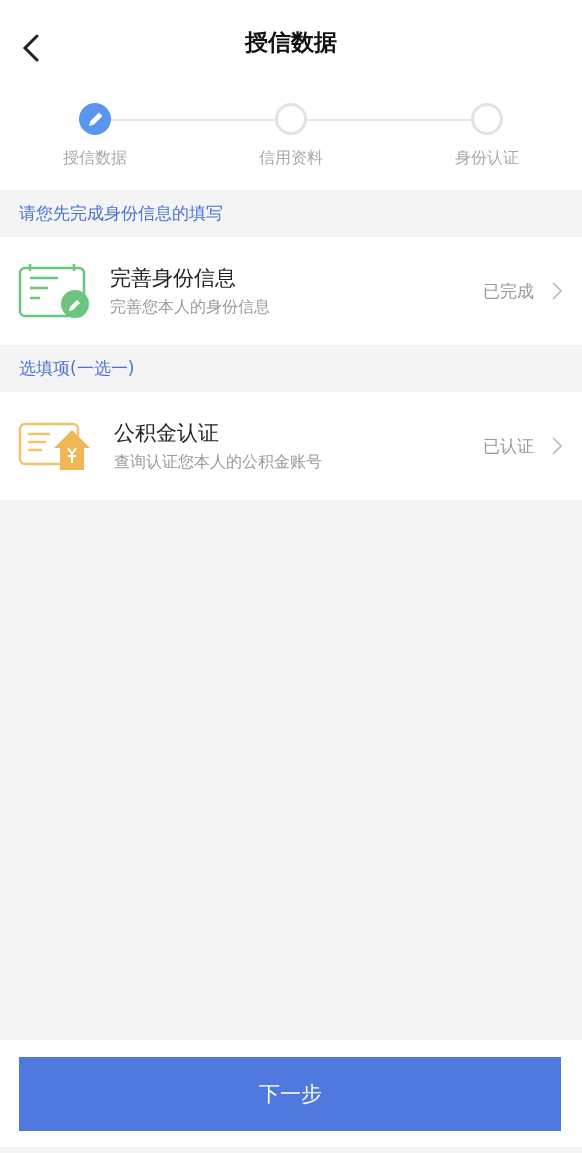  What do you see at coordinates (190, 307) in the screenshot?
I see `item-subtitle: 完善您本人的身份信息` at bounding box center [190, 307].